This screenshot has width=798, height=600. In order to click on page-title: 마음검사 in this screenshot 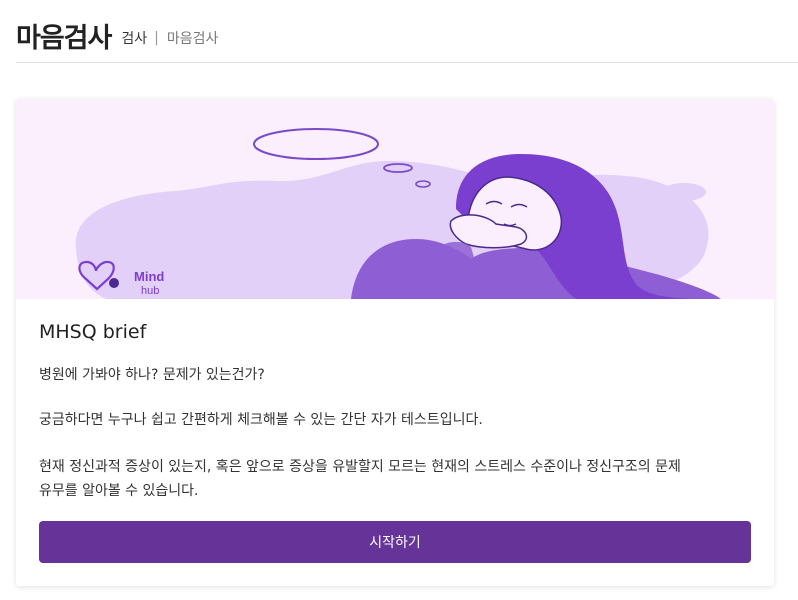, I will do `click(64, 38)`.